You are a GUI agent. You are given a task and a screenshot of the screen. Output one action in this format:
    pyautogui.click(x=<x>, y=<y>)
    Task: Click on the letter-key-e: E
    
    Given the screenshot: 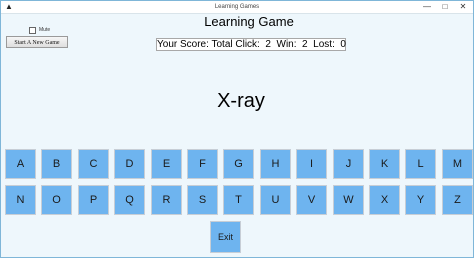 What is the action you would take?
    pyautogui.click(x=166, y=164)
    